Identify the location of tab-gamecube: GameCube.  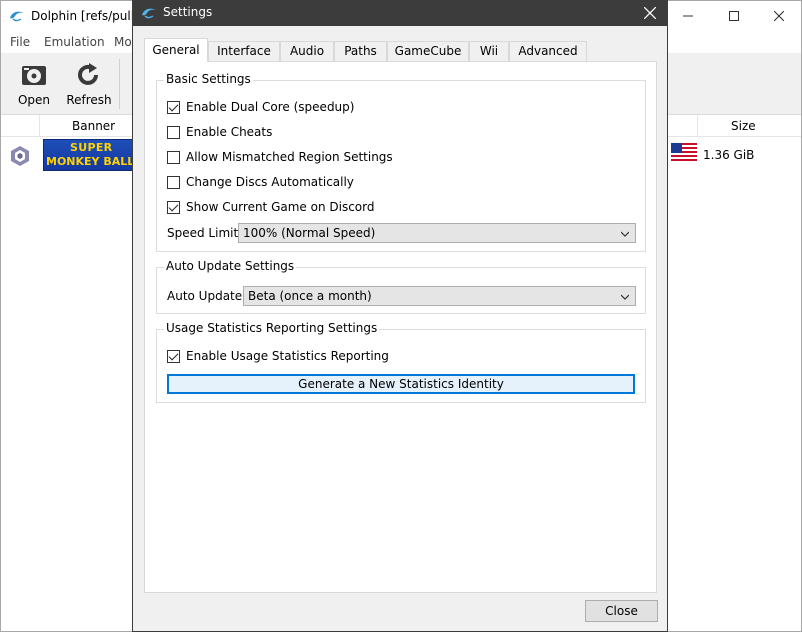
(428, 51).